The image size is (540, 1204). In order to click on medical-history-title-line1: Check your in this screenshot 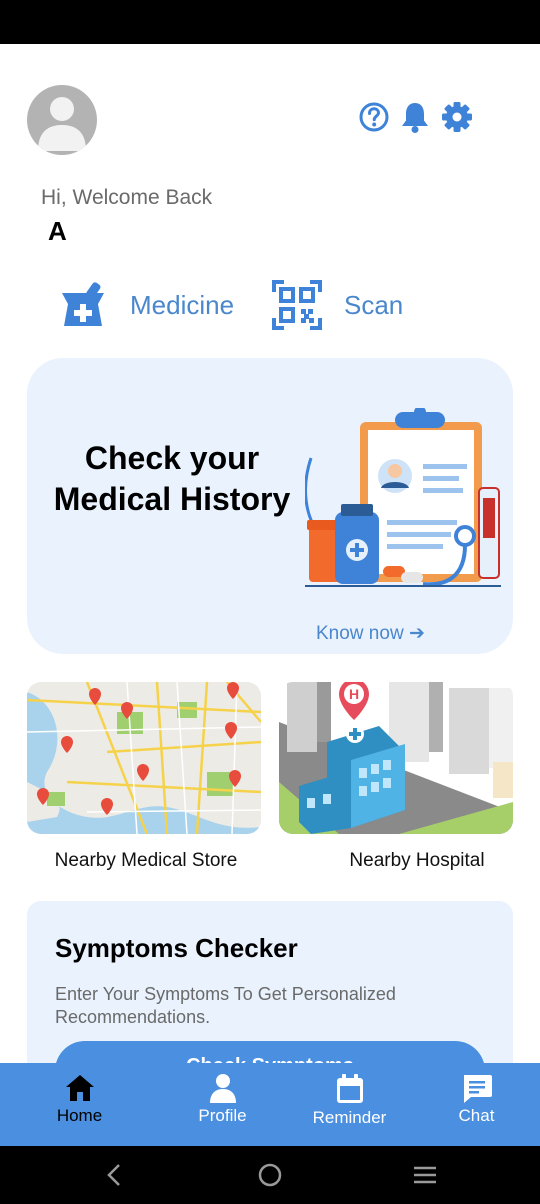, I will do `click(172, 458)`.